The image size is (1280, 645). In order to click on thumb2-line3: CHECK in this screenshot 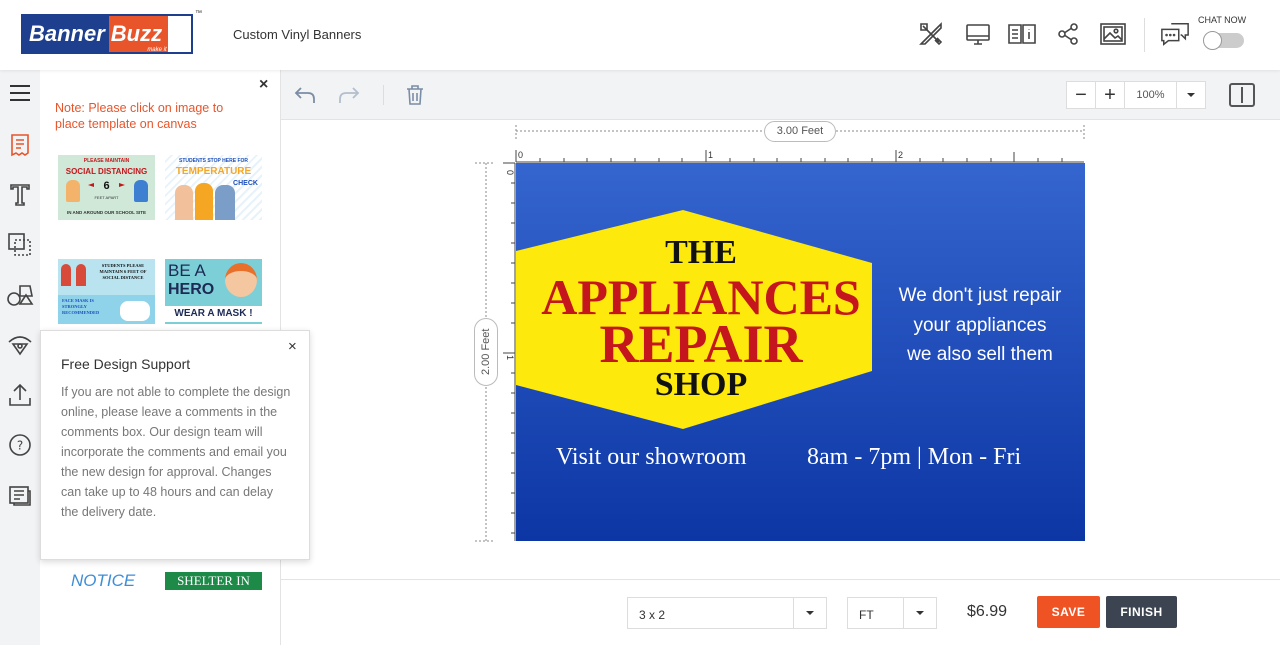, I will do `click(245, 183)`.